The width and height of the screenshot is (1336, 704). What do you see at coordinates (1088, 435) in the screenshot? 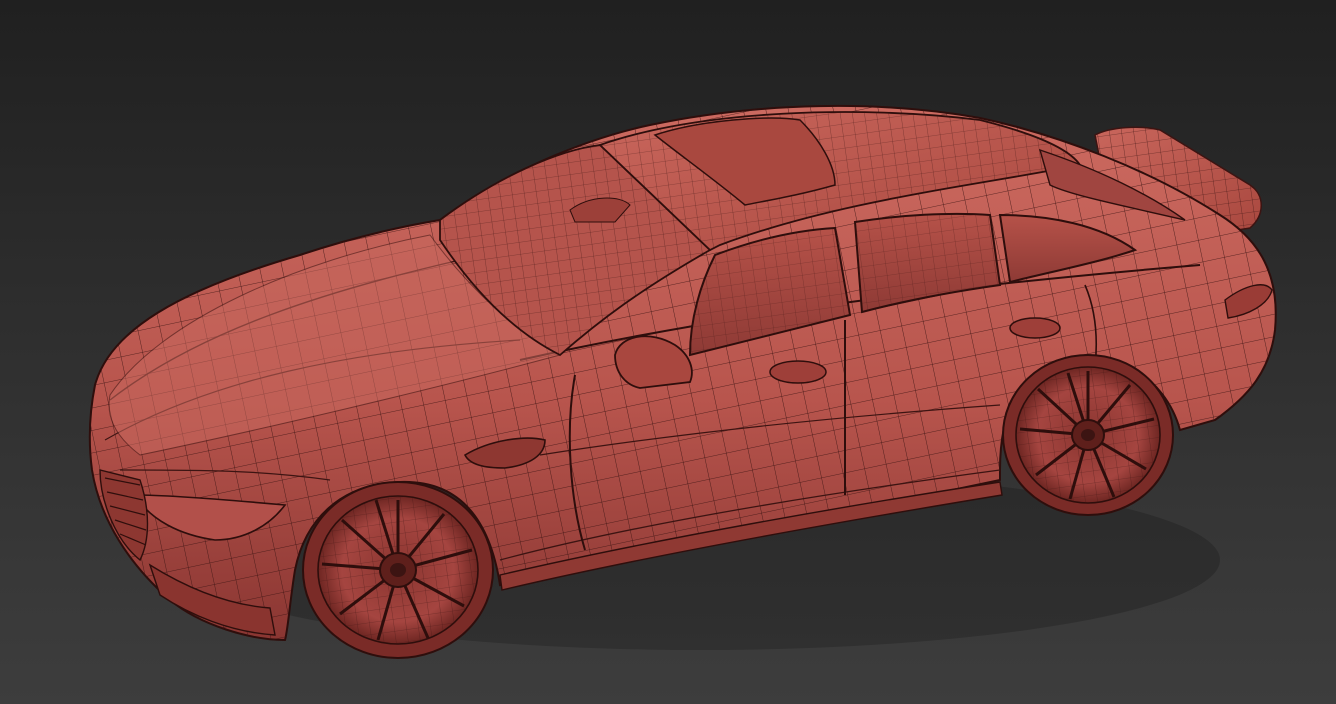
I see `rear-wheel` at bounding box center [1088, 435].